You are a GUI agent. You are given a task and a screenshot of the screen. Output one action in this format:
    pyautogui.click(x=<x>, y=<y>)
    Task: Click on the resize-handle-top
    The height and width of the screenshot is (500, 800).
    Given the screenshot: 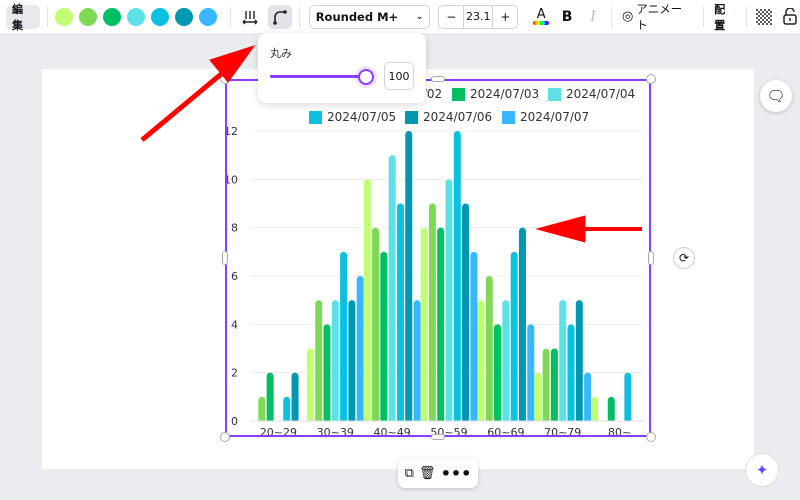 What is the action you would take?
    pyautogui.click(x=438, y=79)
    